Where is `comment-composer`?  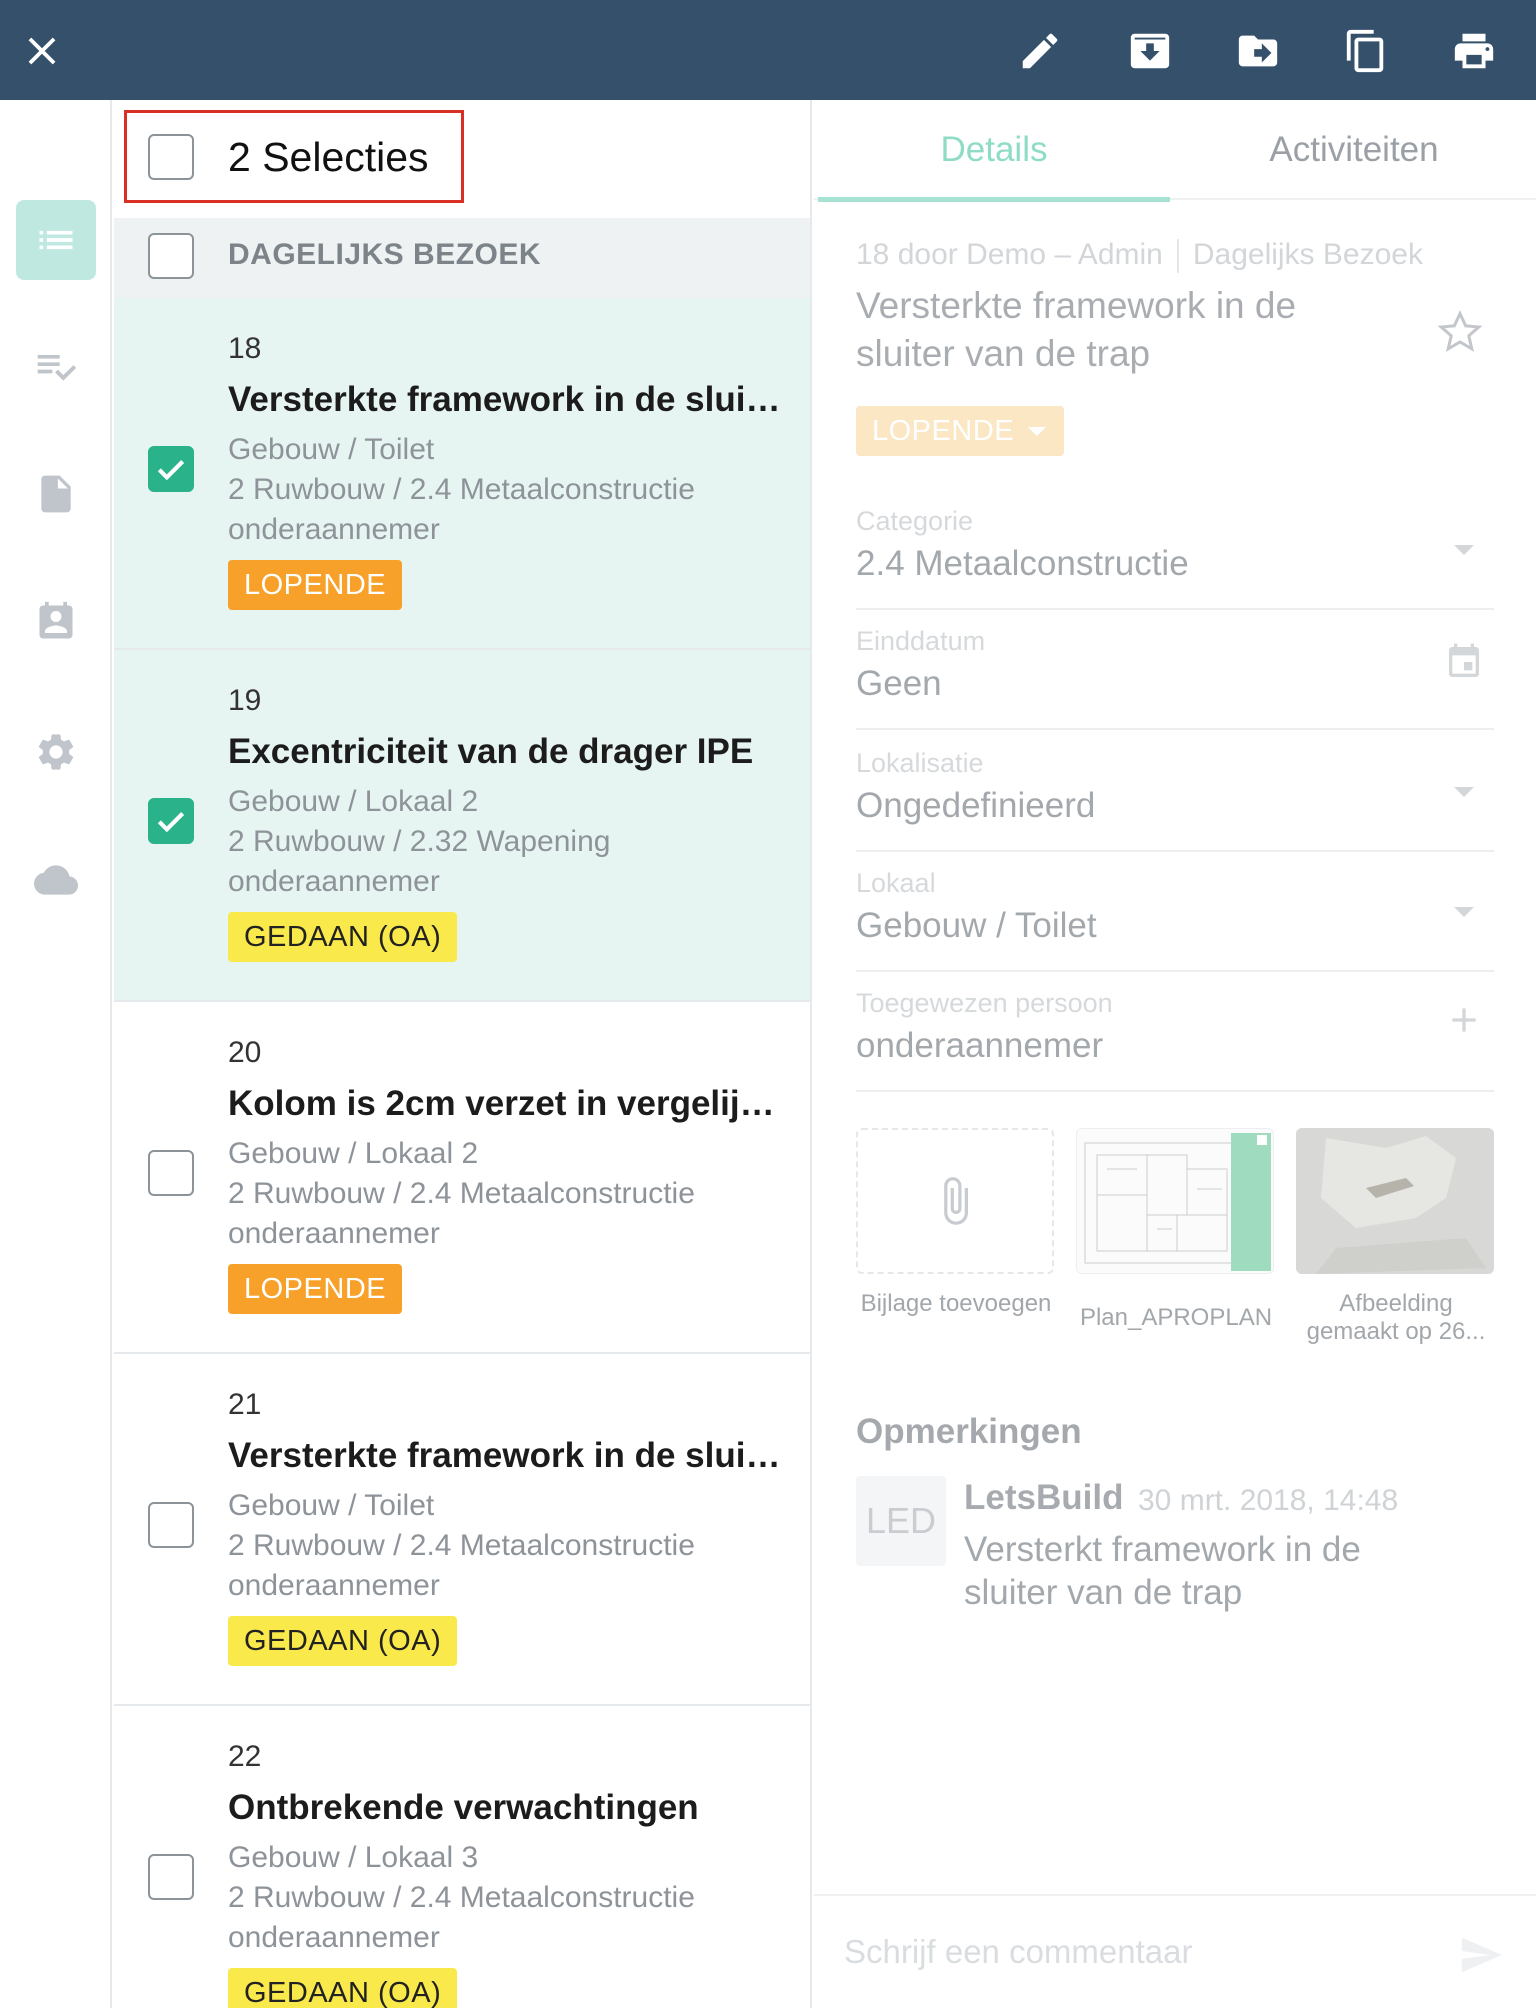 comment-composer is located at coordinates (1175, 1951).